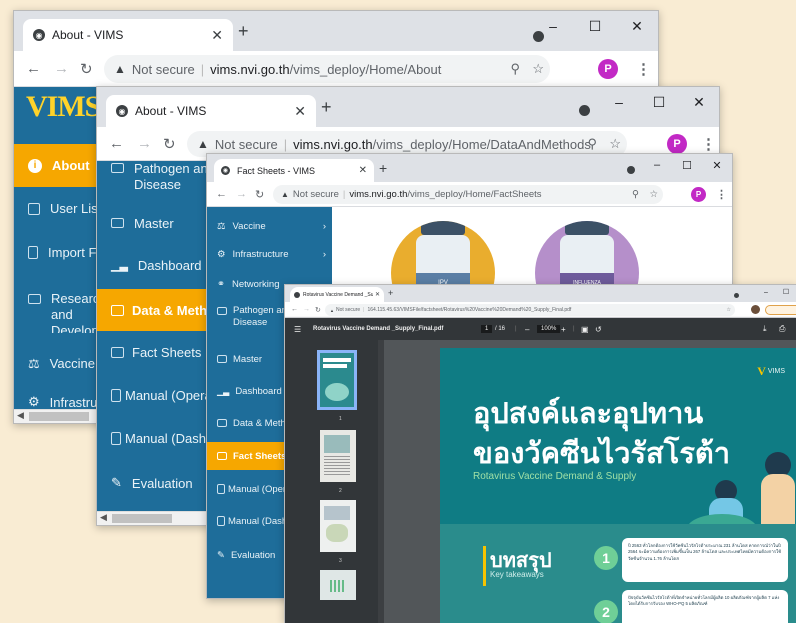 The height and width of the screenshot is (623, 796). Describe the element at coordinates (598, 329) in the screenshot. I see `rotate-icon: ↺` at that location.